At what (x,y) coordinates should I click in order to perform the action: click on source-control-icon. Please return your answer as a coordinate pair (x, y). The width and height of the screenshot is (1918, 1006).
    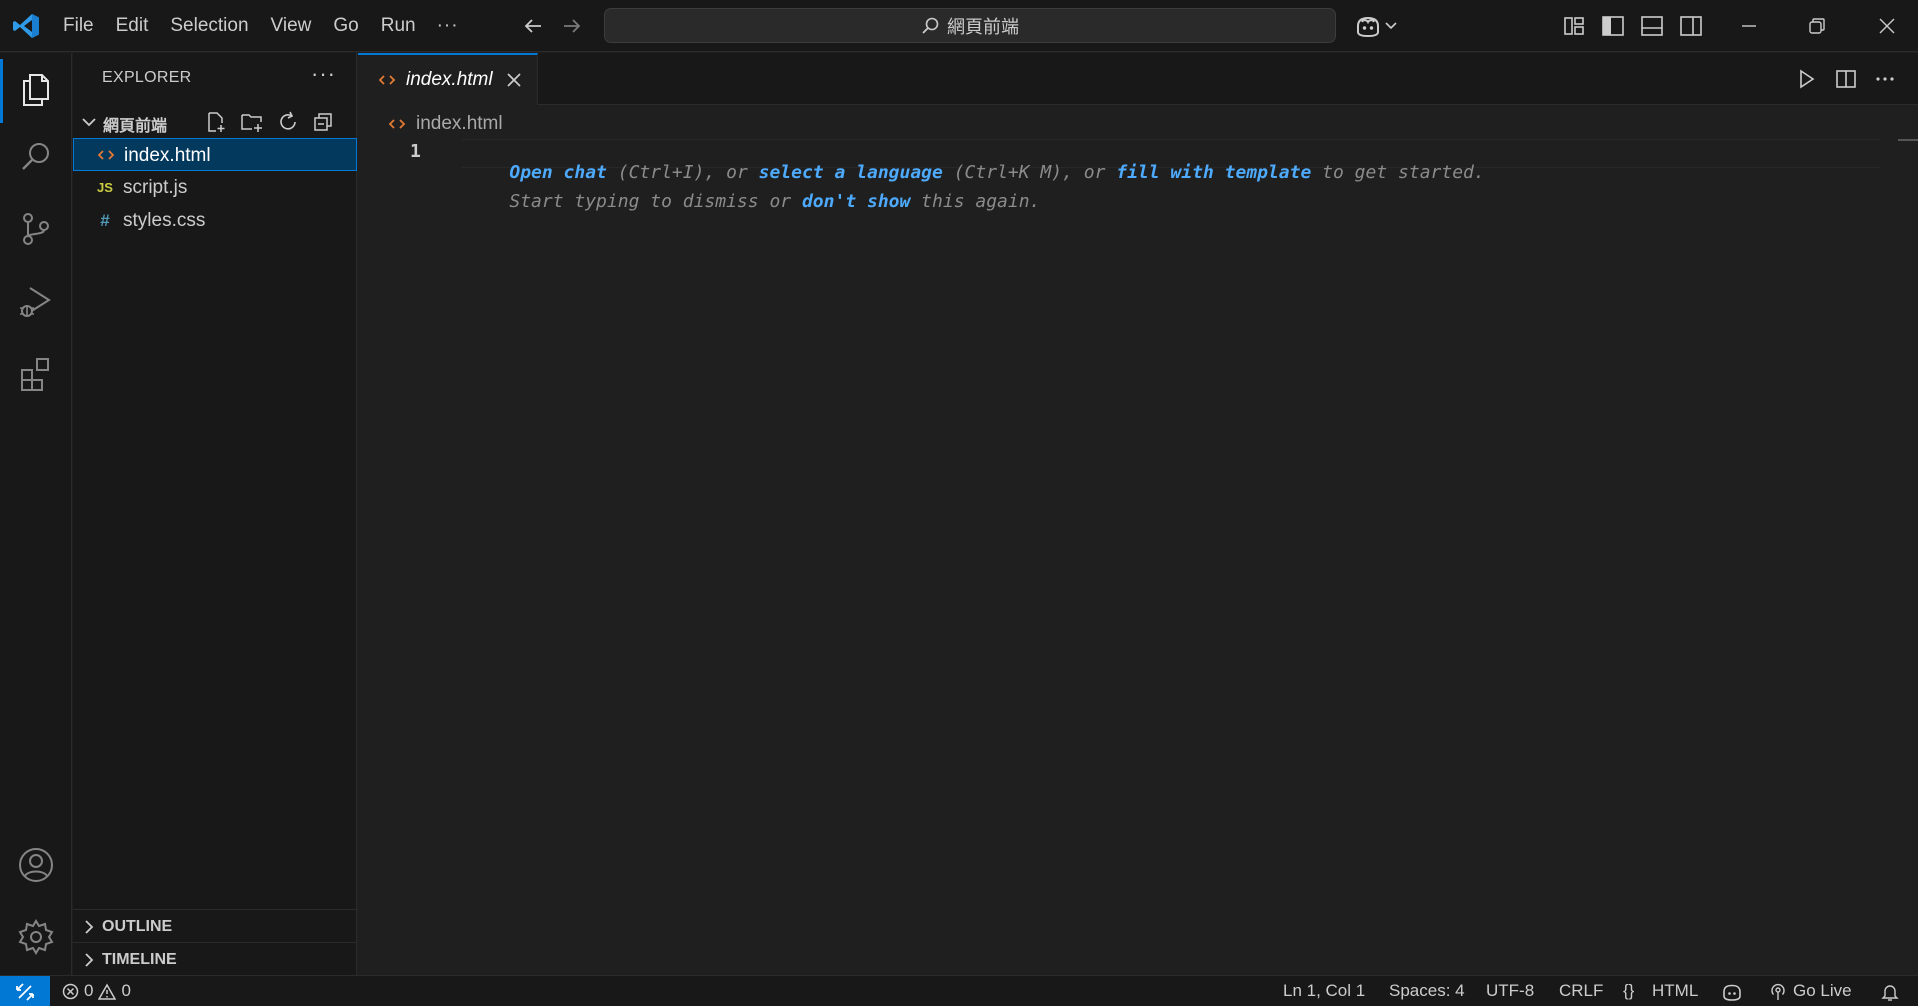
    Looking at the image, I should click on (36, 229).